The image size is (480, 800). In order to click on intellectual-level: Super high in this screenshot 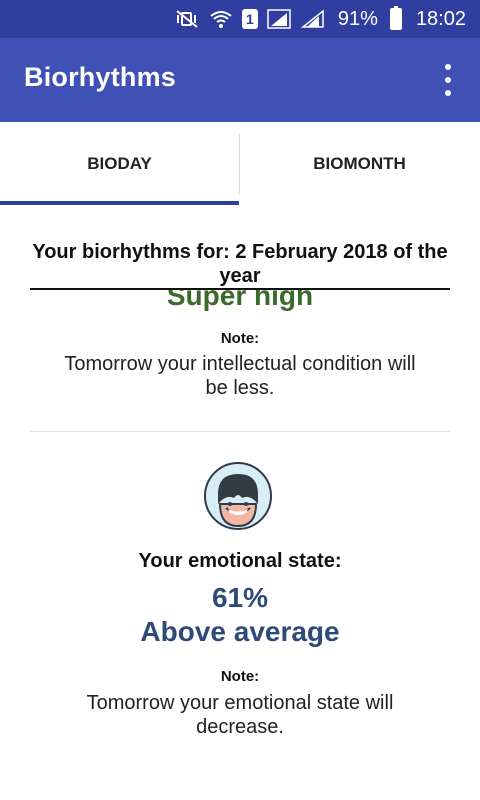, I will do `click(240, 300)`.